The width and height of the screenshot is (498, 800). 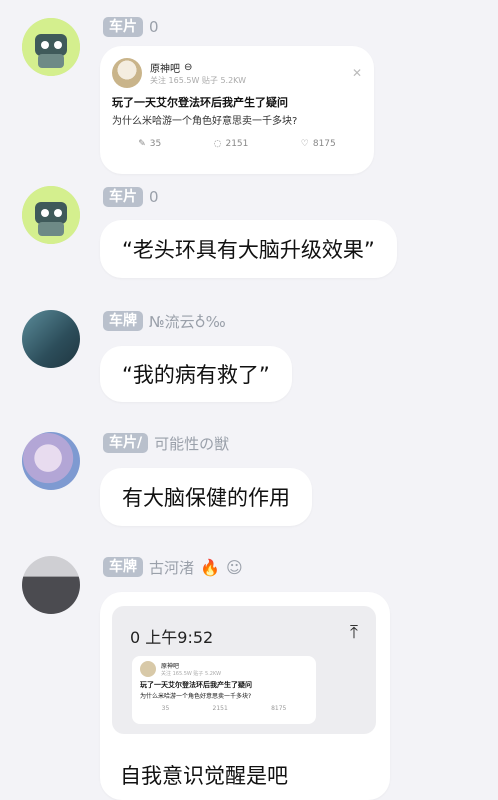 I want to click on sender-name: №流云♁‰, so click(x=187, y=321).